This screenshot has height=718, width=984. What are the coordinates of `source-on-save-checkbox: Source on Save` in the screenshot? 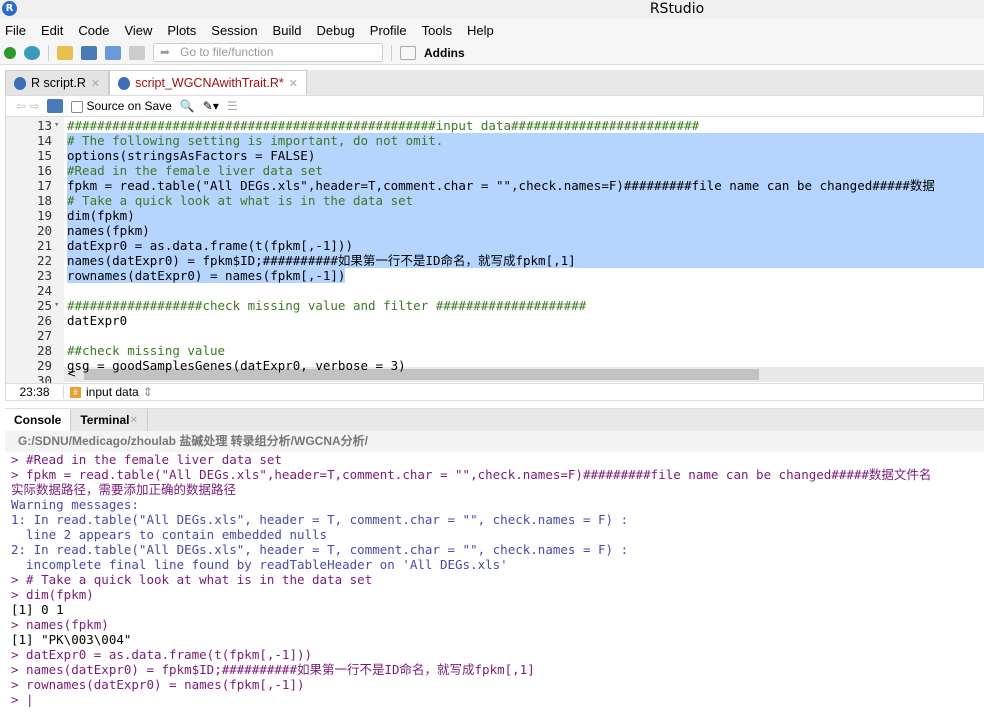 It's located at (121, 106).